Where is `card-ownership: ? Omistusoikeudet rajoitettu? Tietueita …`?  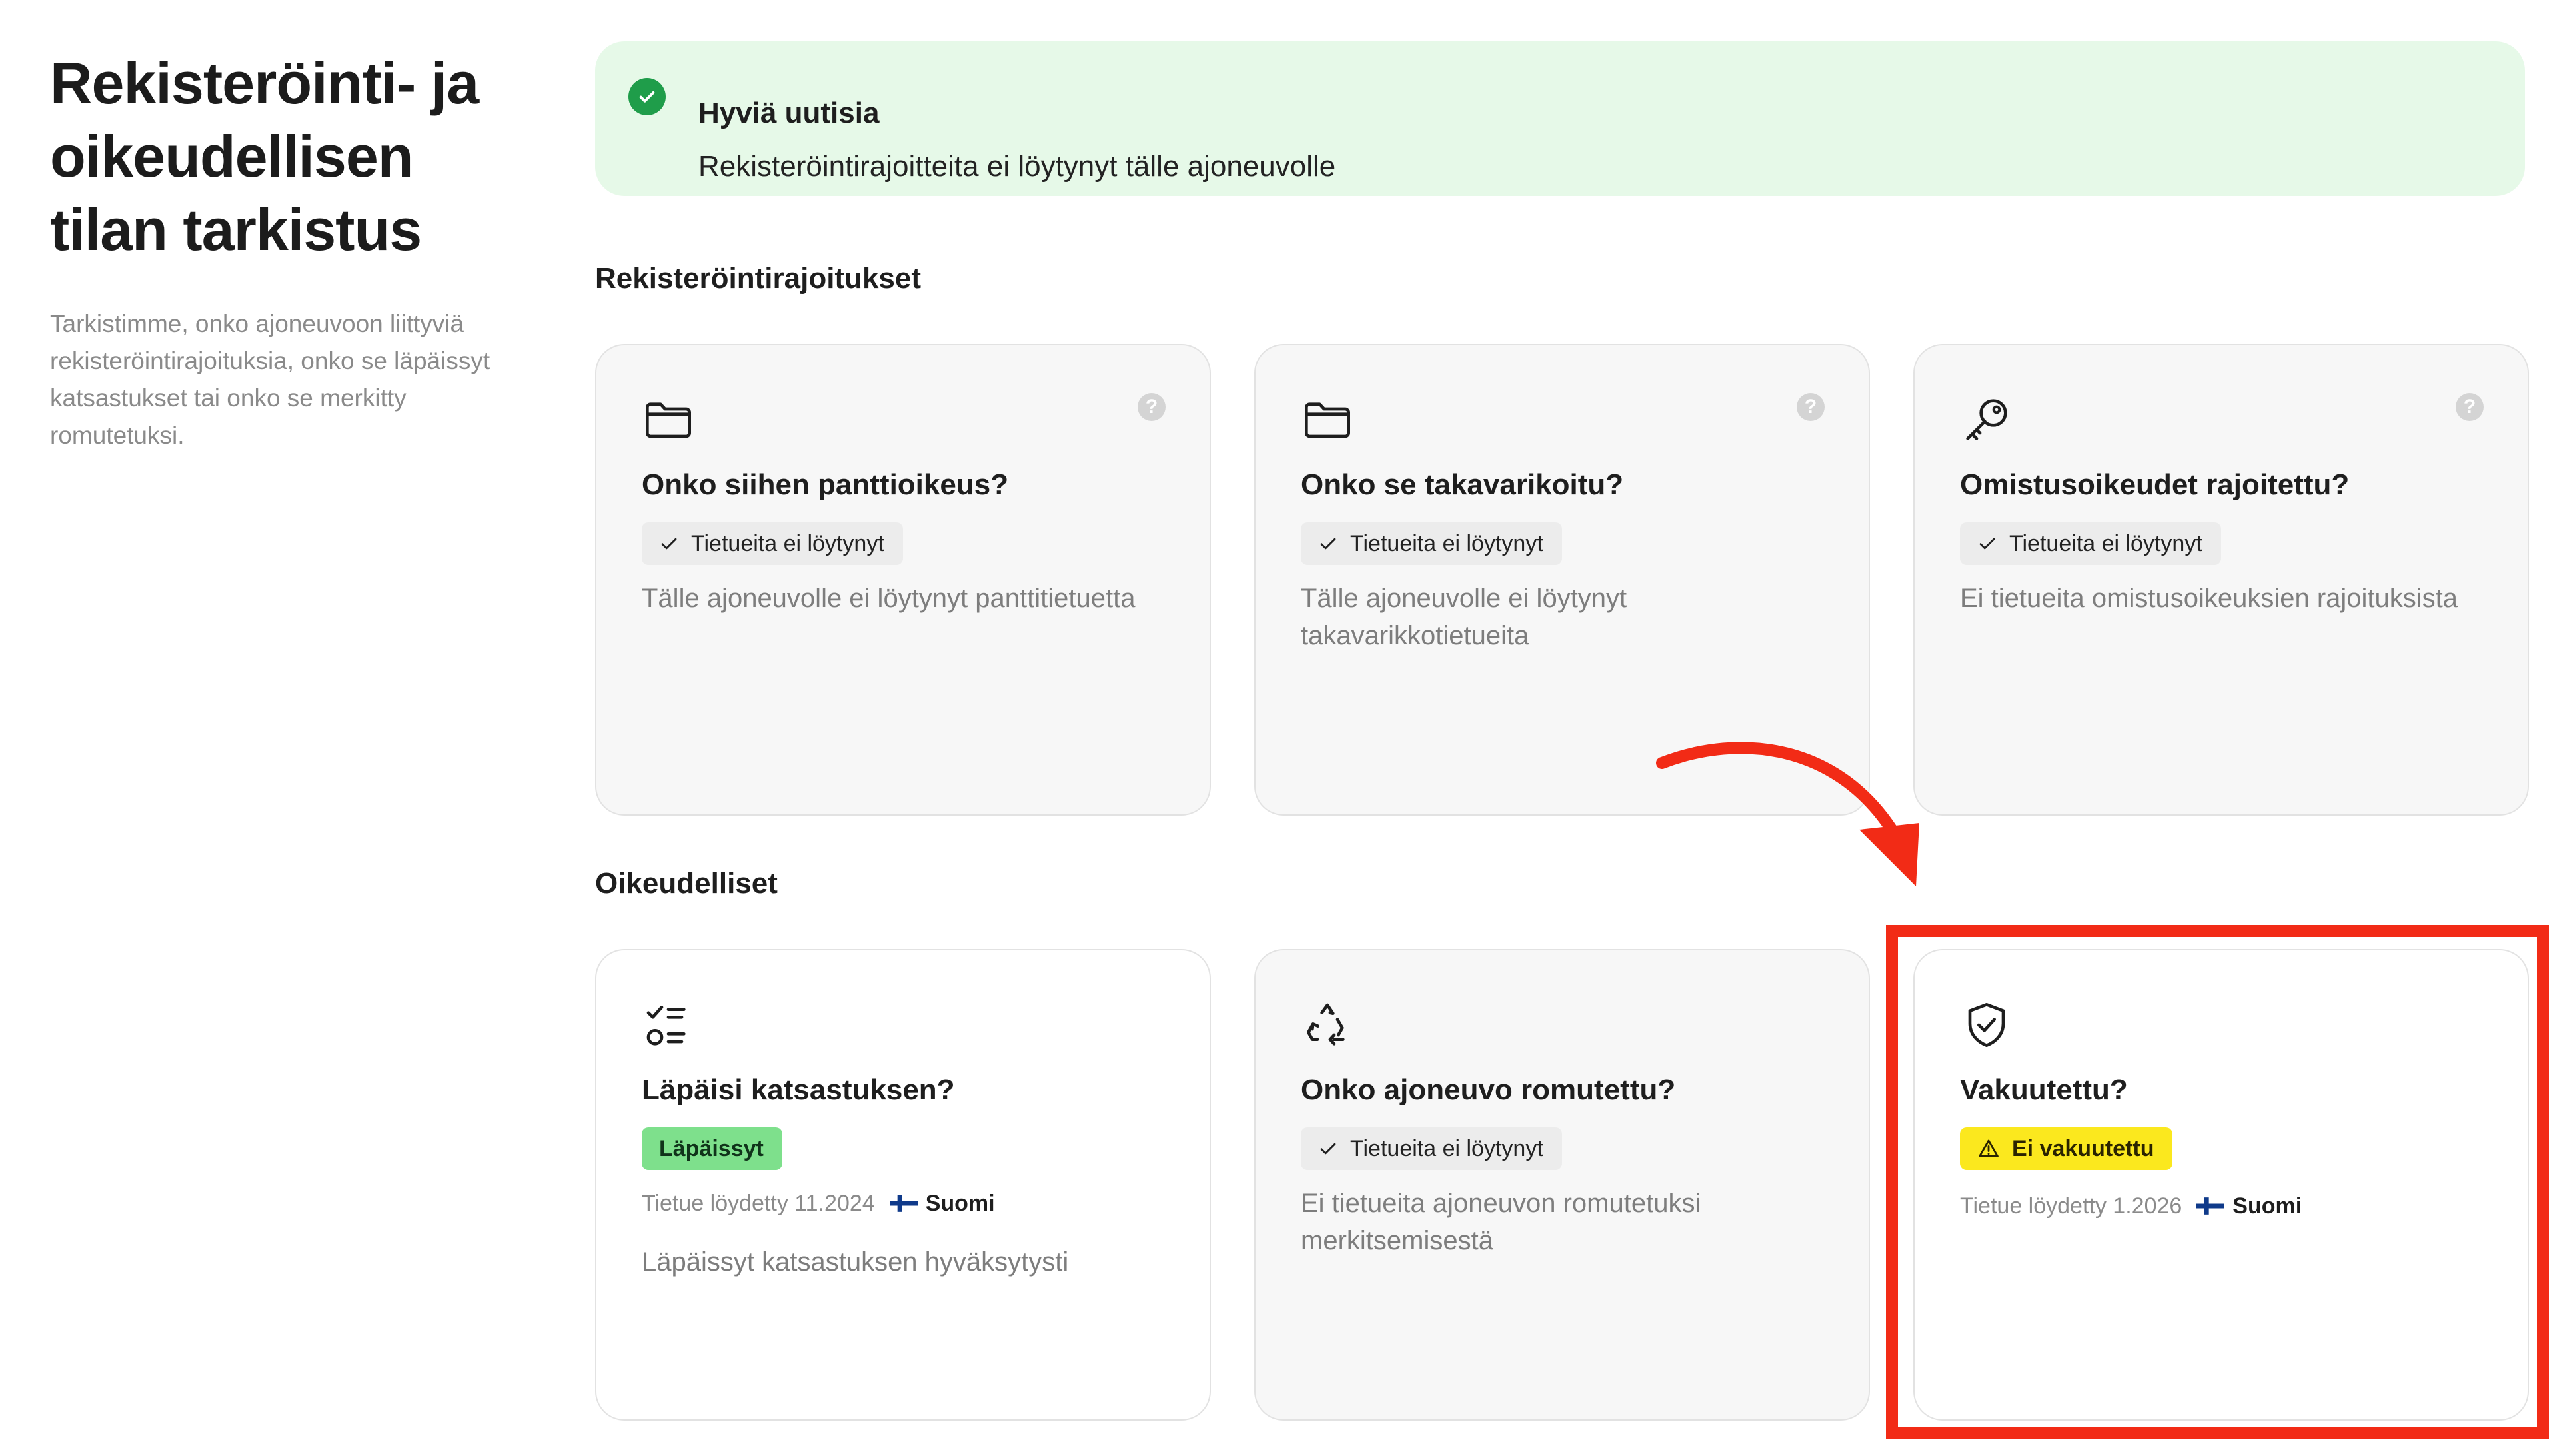 card-ownership: ? Omistusoikeudet rajoitettu? Tietueita … is located at coordinates (2221, 580).